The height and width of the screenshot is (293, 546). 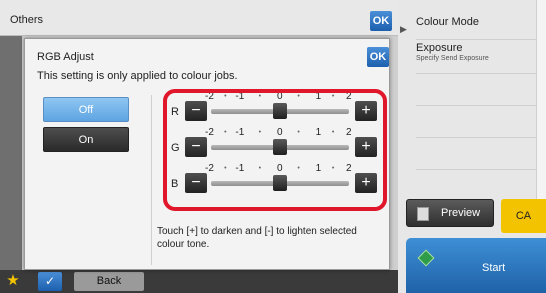 I want to click on start-icon, so click(x=426, y=258).